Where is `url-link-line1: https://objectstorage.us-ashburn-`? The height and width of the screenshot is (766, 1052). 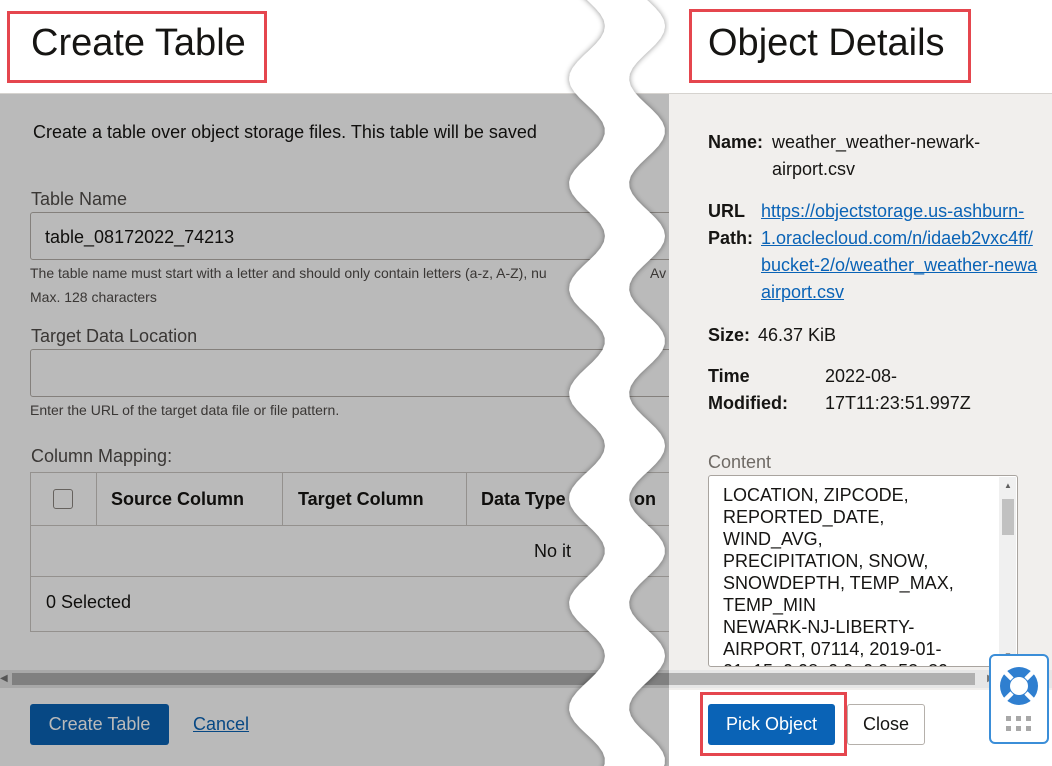 url-link-line1: https://objectstorage.us-ashburn- is located at coordinates (892, 211).